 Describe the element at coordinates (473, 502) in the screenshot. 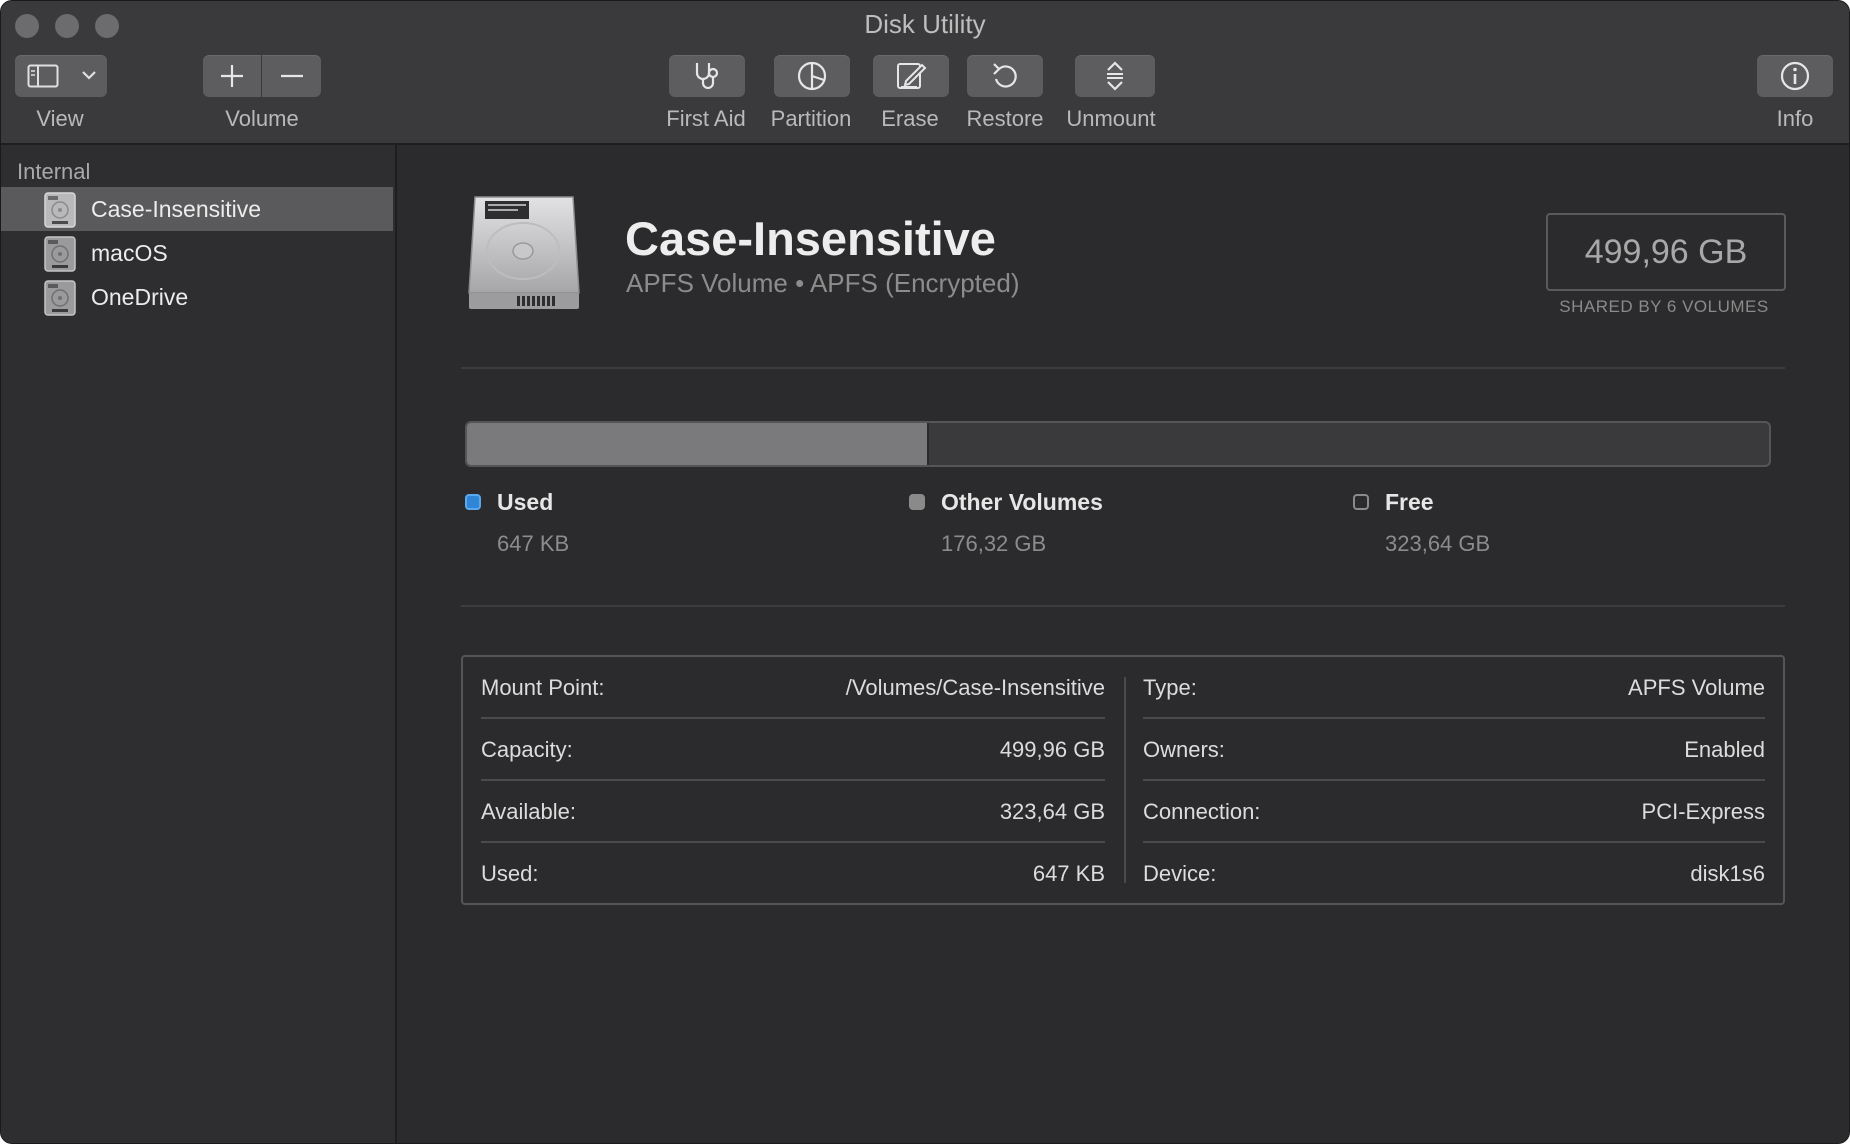

I see `used-swatch` at that location.